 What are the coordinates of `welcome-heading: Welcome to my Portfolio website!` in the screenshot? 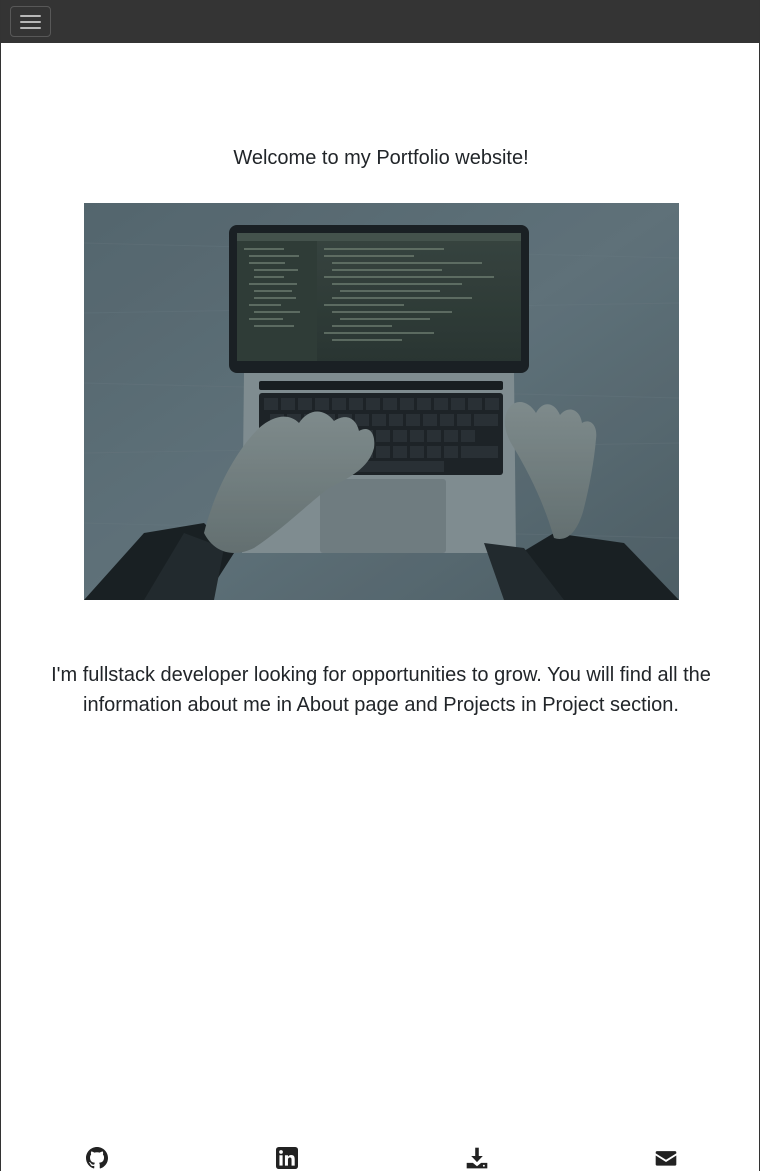 It's located at (381, 158).